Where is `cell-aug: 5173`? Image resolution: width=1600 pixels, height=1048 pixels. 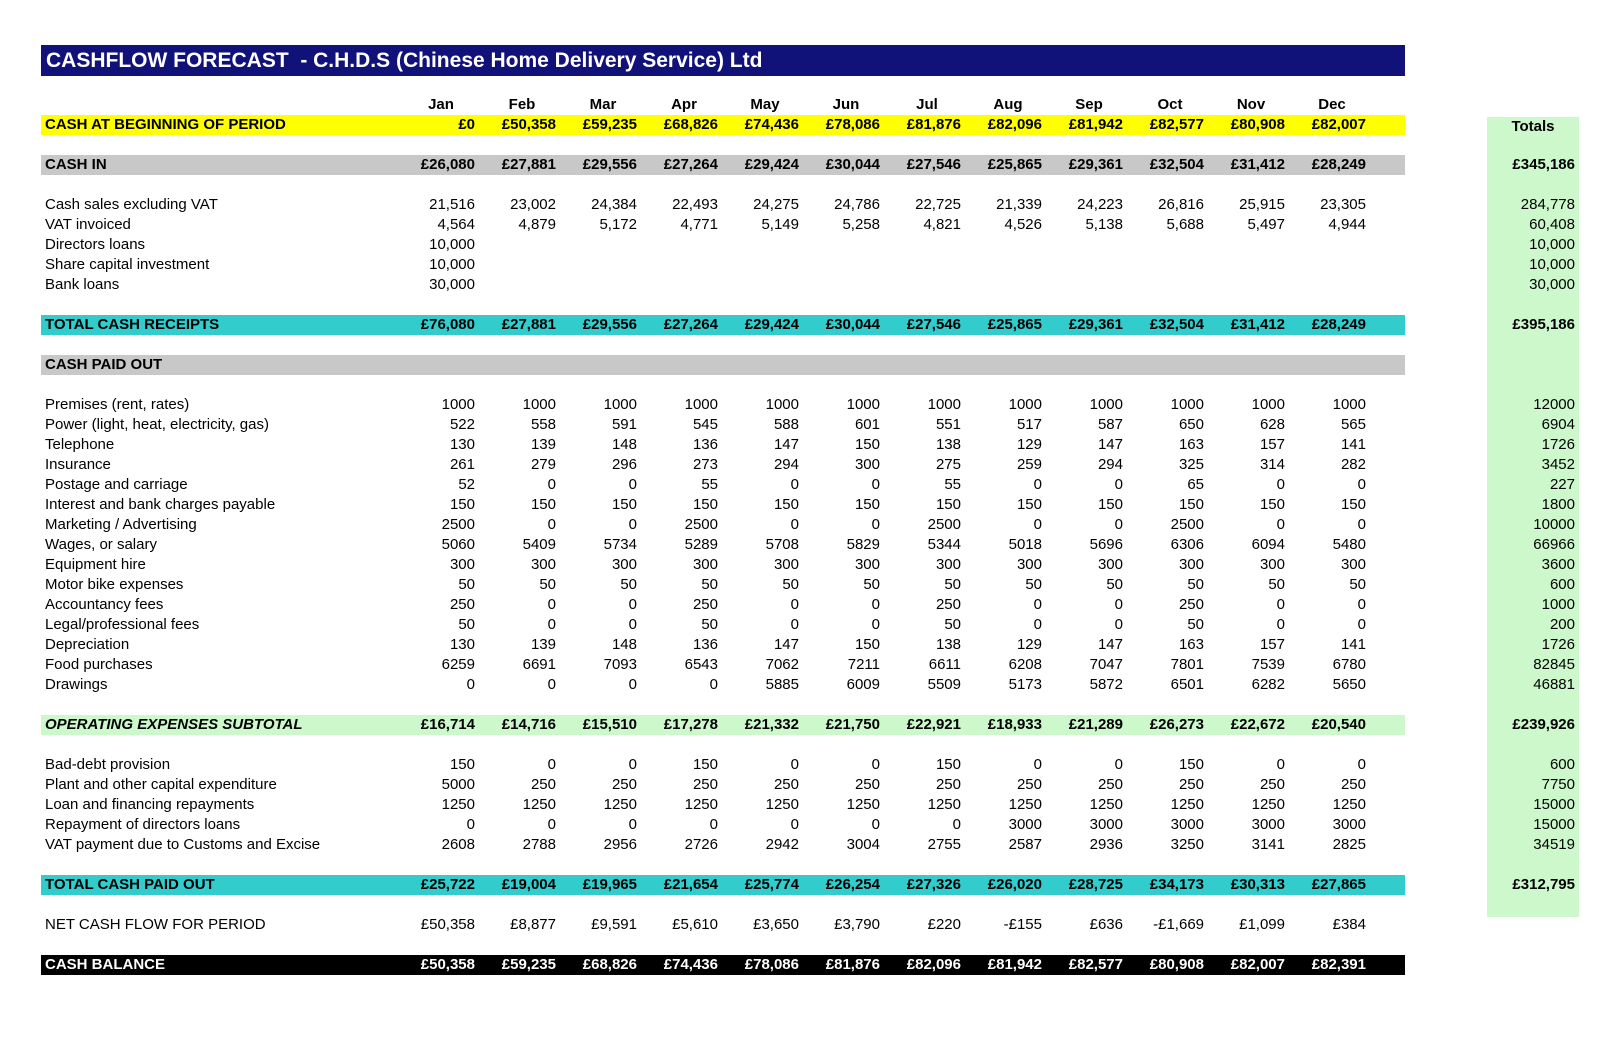
cell-aug: 5173 is located at coordinates (1025, 684).